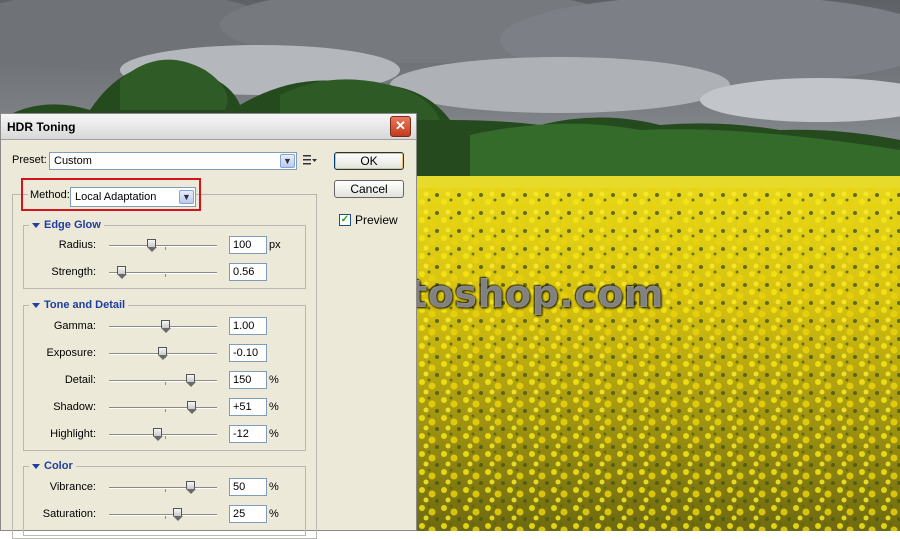 The width and height of the screenshot is (900, 539). Describe the element at coordinates (248, 434) in the screenshot. I see `value-input: -12` at that location.